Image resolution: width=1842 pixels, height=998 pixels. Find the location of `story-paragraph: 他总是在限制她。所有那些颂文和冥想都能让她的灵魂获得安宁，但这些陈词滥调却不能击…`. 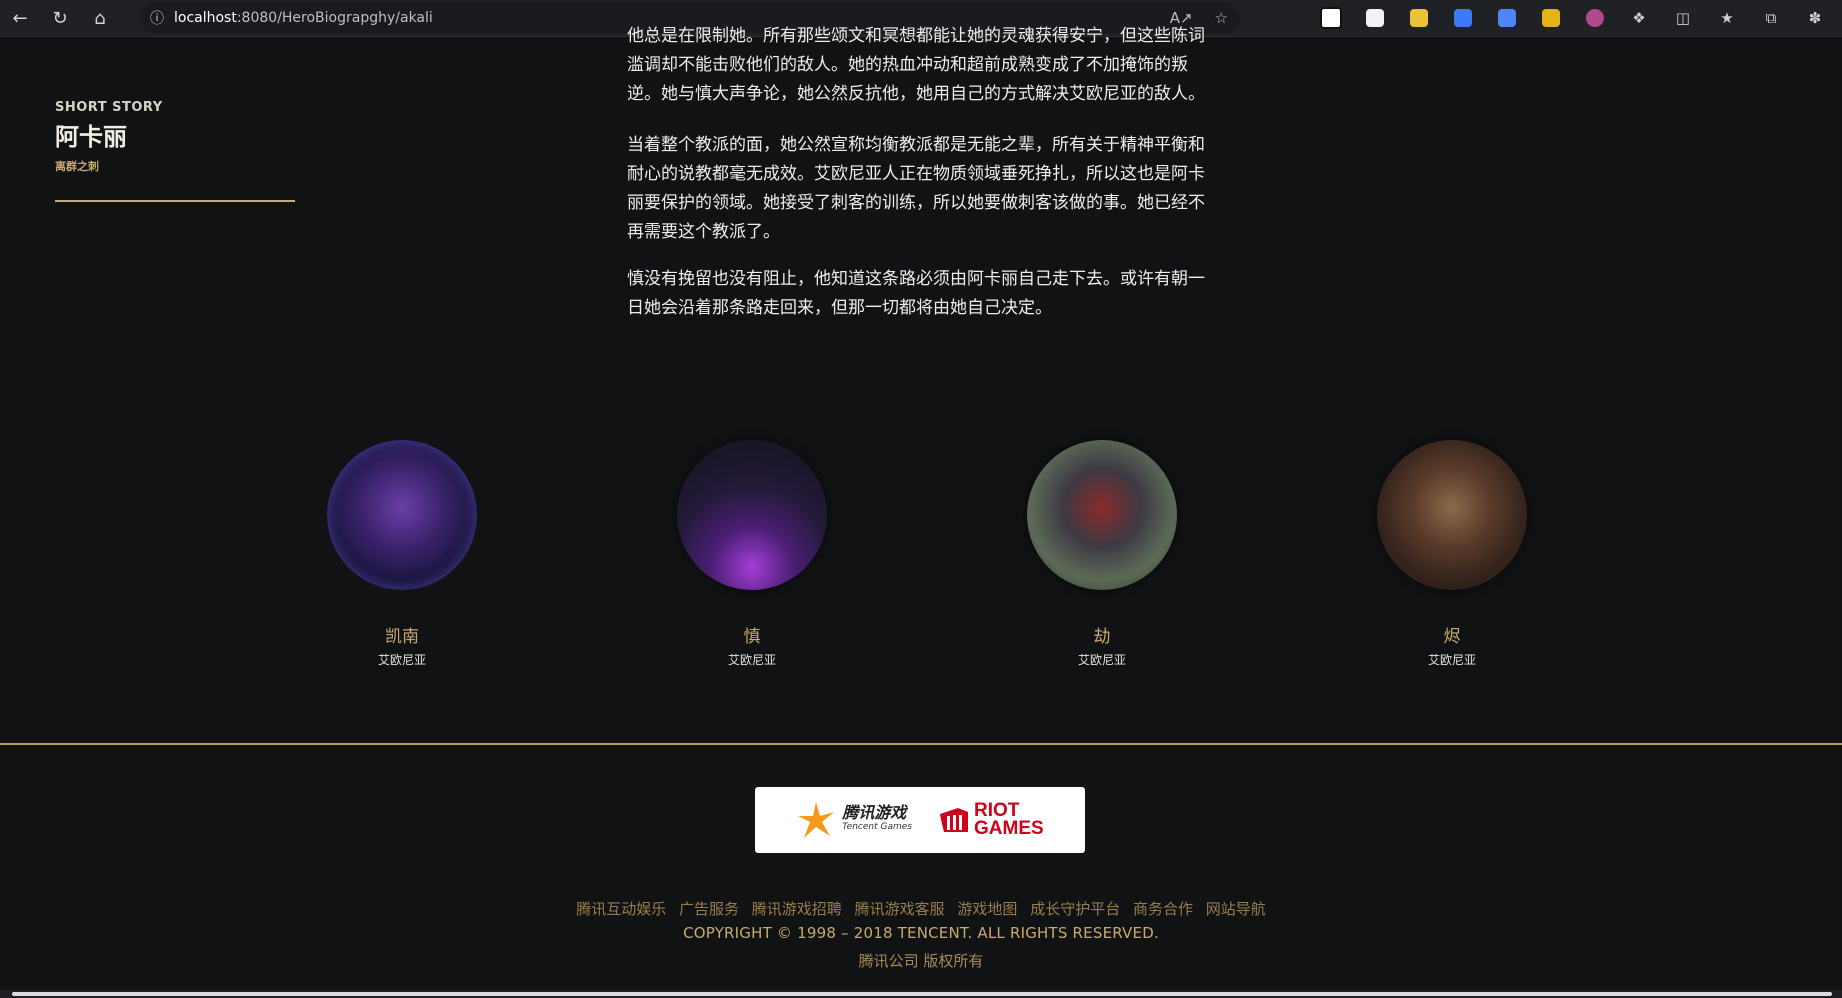

story-paragraph: 他总是在限制她。所有那些颂文和冥想都能让她的灵魂获得安宁，但这些陈词滥调却不能击… is located at coordinates (916, 65).